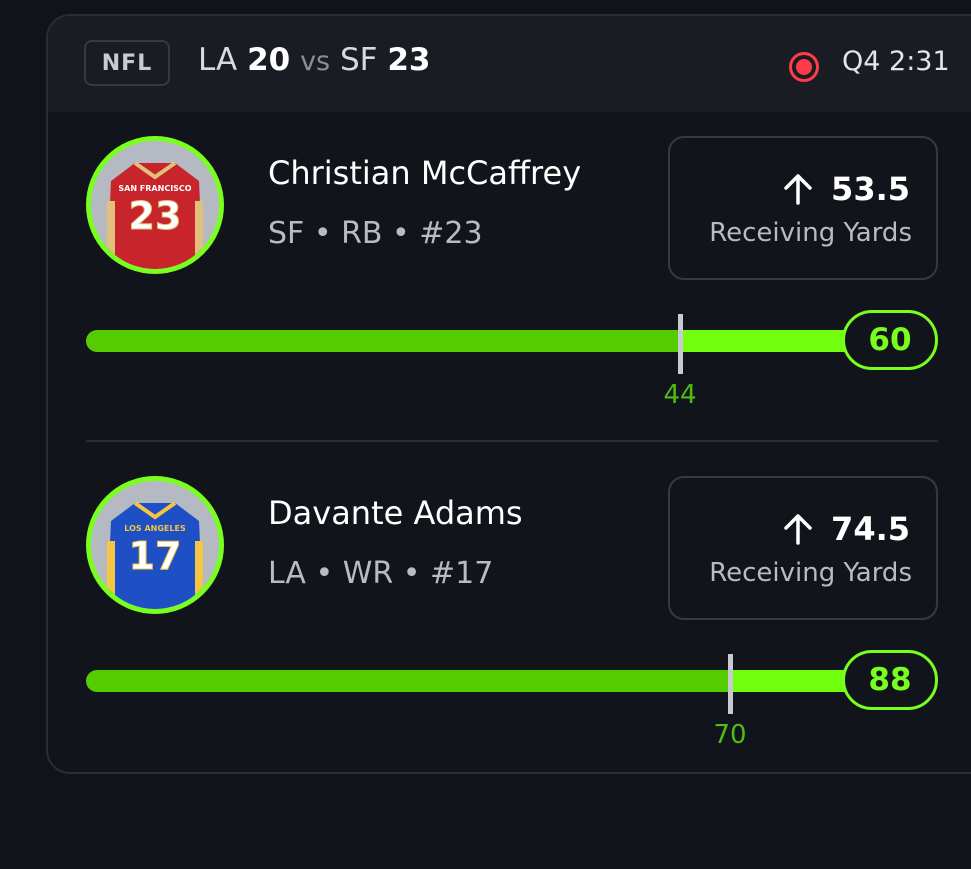 The height and width of the screenshot is (869, 971). I want to click on line-value-row: 74.5, so click(846, 529).